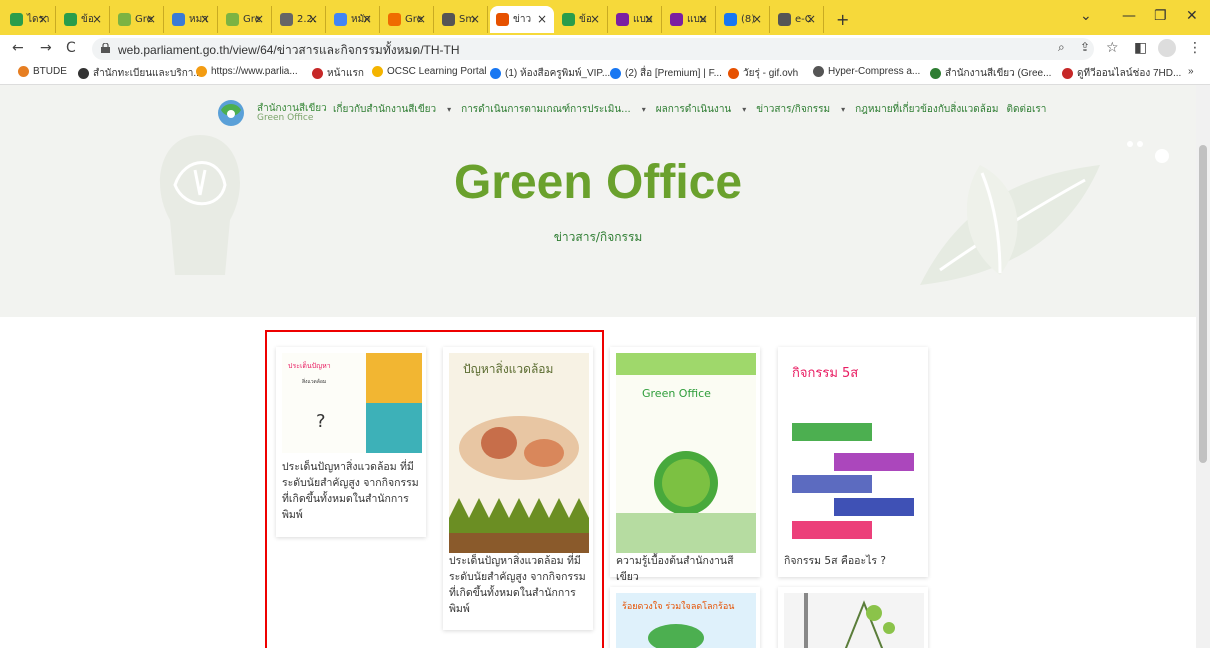 This screenshot has height=648, width=1210. What do you see at coordinates (744, 19) in the screenshot?
I see `browser-tab: (8) ×` at bounding box center [744, 19].